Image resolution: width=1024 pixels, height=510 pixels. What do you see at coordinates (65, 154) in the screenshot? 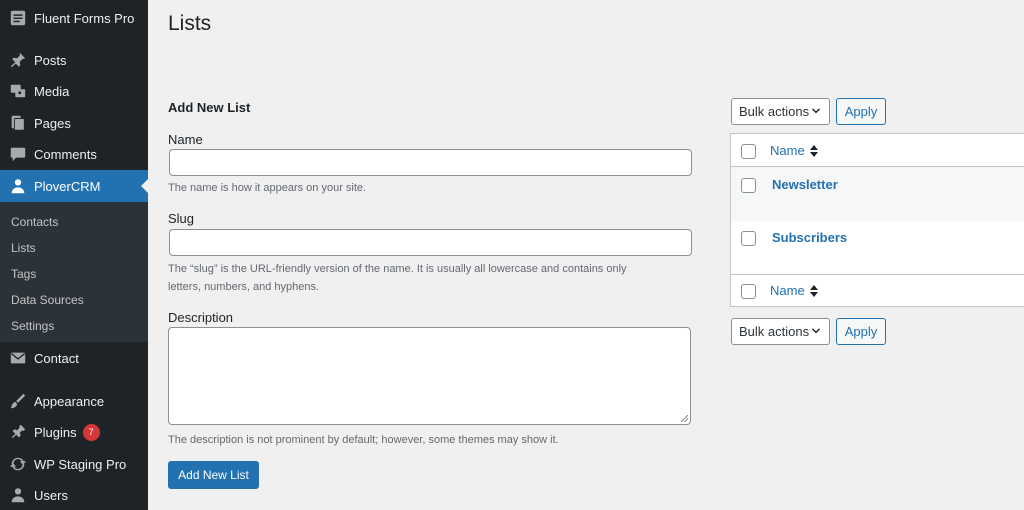
I see `sidebar-item-label: Comments` at bounding box center [65, 154].